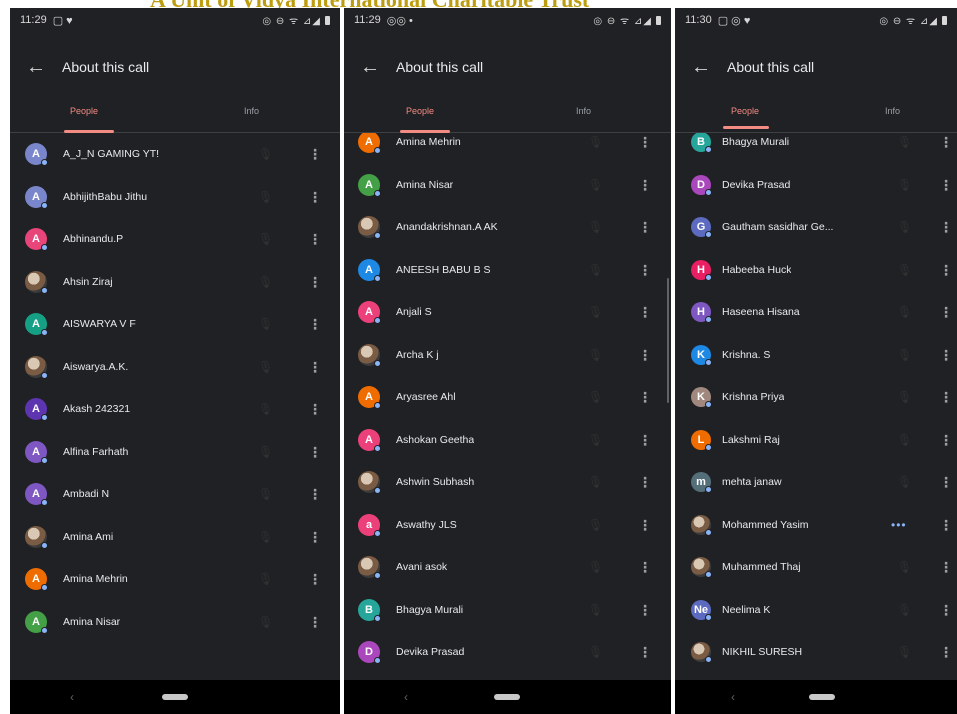  What do you see at coordinates (668, 340) in the screenshot?
I see `scrollbar` at bounding box center [668, 340].